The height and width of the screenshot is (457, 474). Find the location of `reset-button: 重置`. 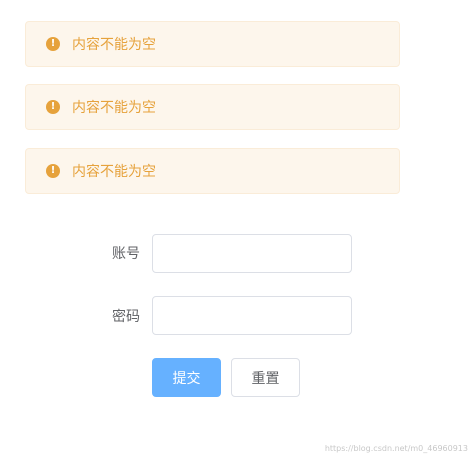

reset-button: 重置 is located at coordinates (265, 377).